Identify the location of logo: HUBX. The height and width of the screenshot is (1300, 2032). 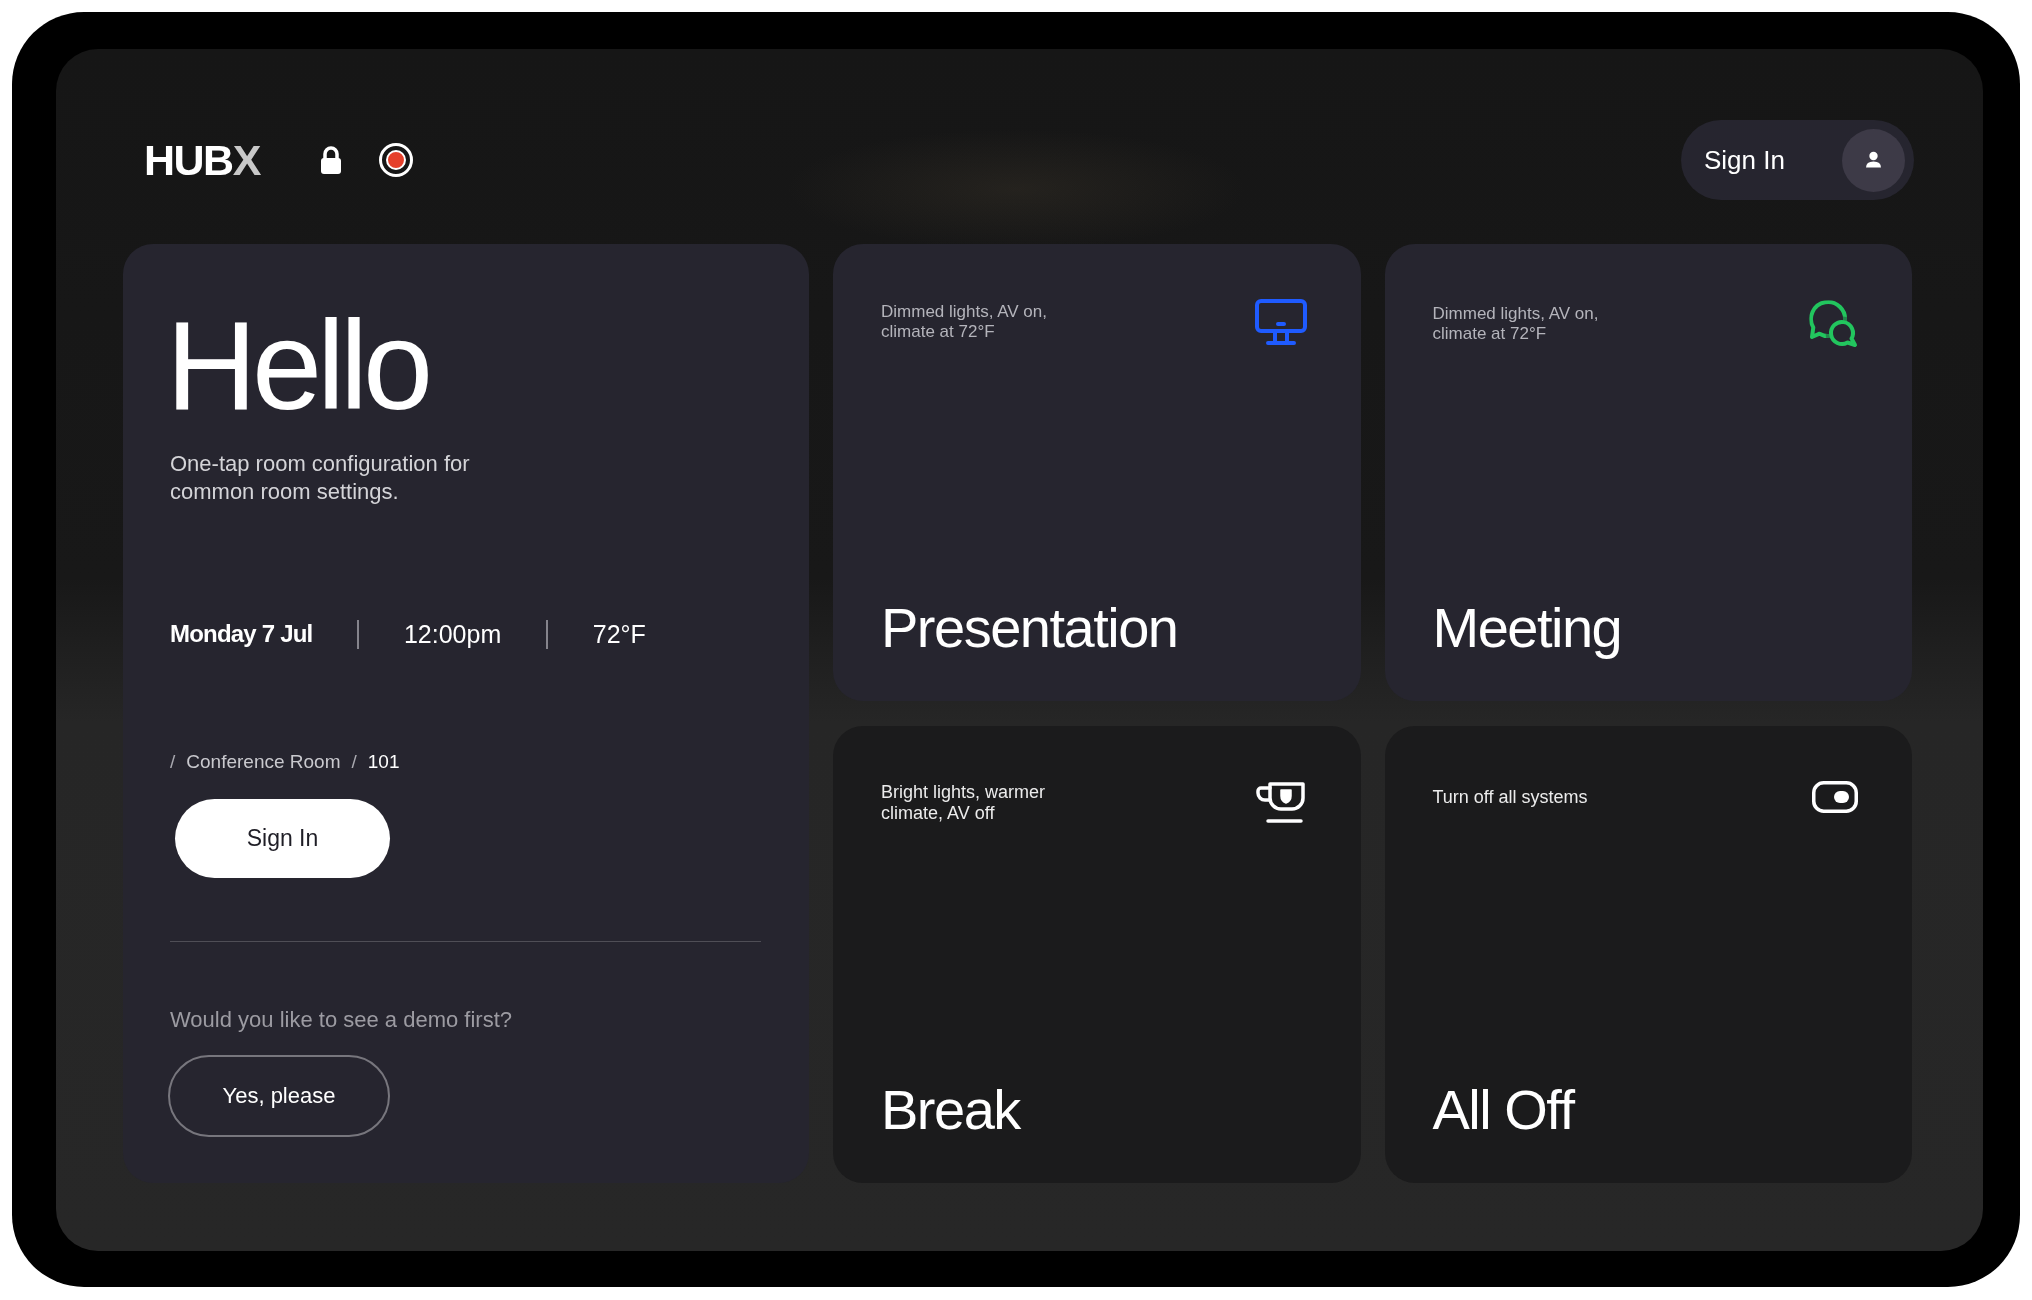
(202, 160).